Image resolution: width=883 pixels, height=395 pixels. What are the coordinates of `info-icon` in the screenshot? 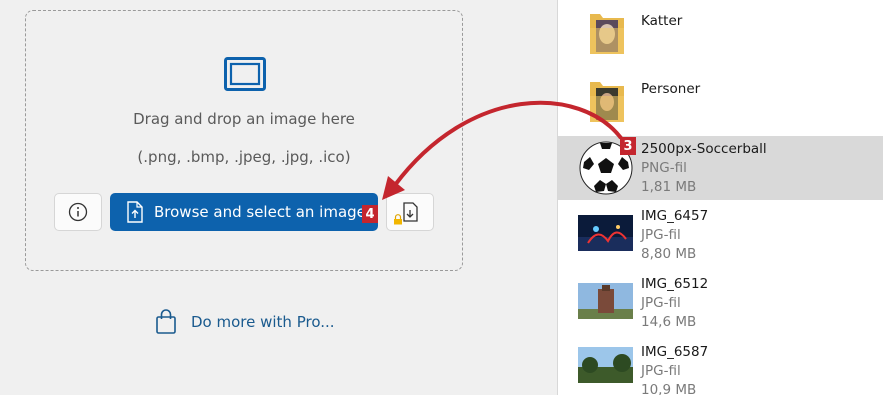 It's located at (78, 212).